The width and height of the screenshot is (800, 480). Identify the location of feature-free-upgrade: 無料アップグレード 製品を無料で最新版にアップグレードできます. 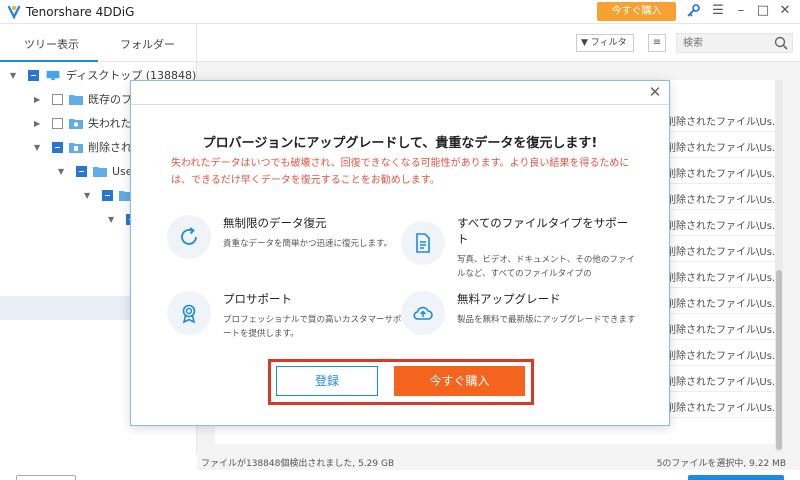
(518, 321).